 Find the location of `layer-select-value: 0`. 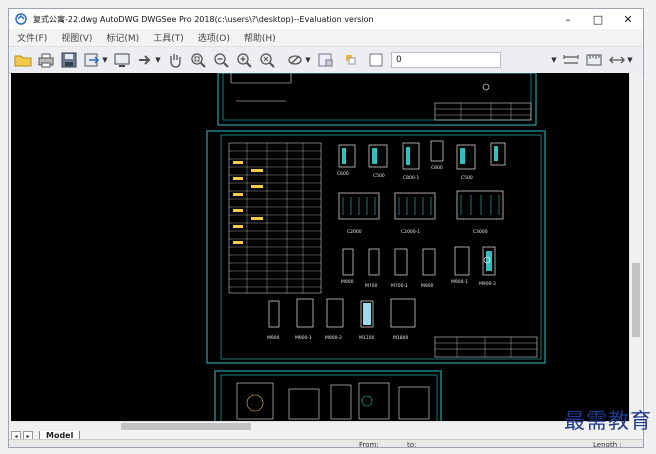

layer-select-value: 0 is located at coordinates (399, 60).